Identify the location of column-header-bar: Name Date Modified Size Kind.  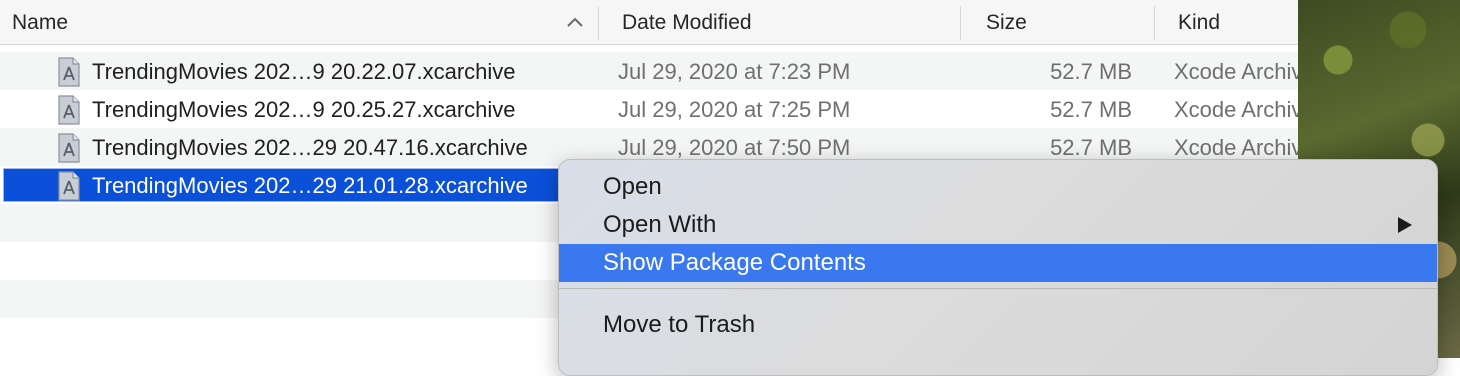
(649, 22).